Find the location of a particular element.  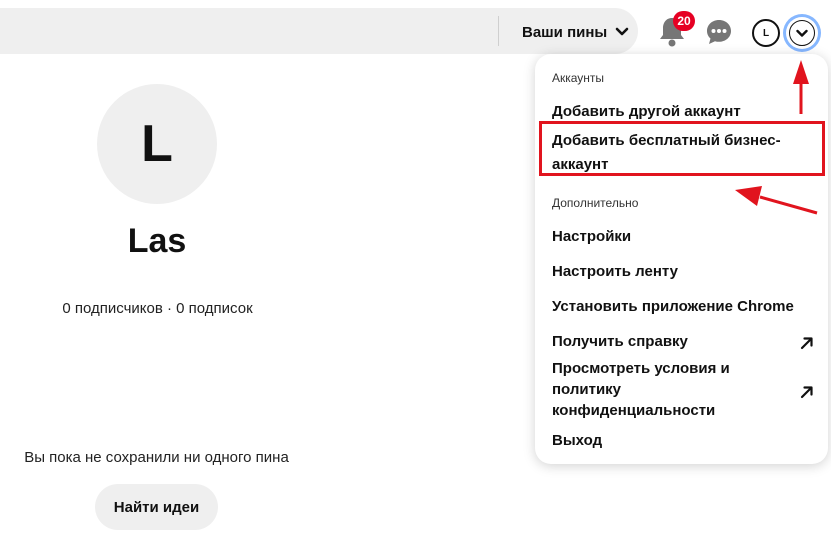

get-help-item: Получить справку is located at coordinates (682, 341).